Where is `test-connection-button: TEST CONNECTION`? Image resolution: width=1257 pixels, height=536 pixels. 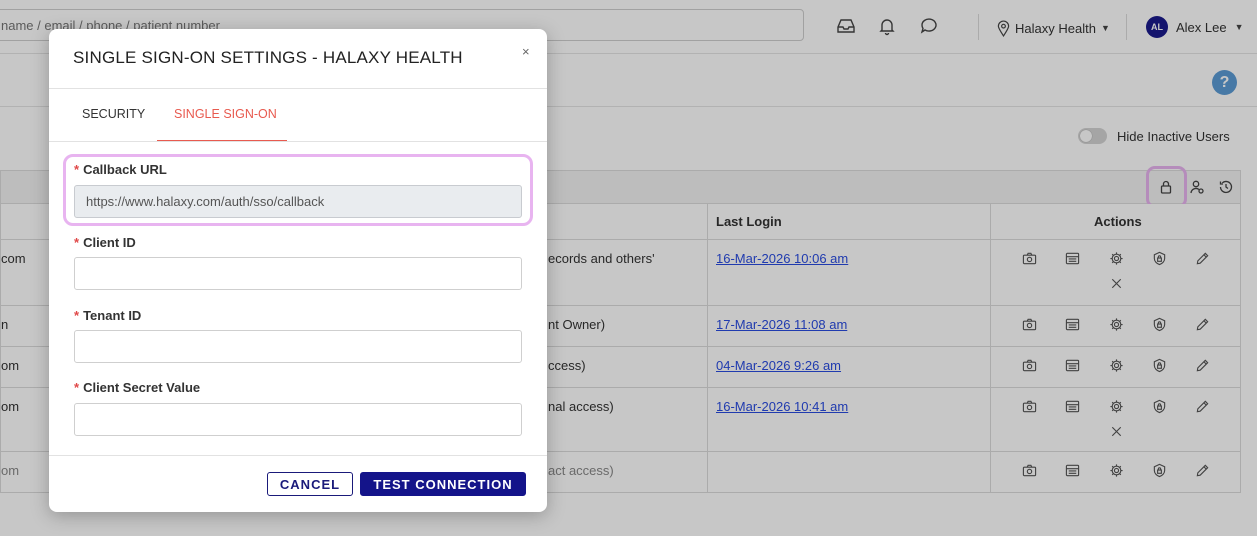 test-connection-button: TEST CONNECTION is located at coordinates (443, 484).